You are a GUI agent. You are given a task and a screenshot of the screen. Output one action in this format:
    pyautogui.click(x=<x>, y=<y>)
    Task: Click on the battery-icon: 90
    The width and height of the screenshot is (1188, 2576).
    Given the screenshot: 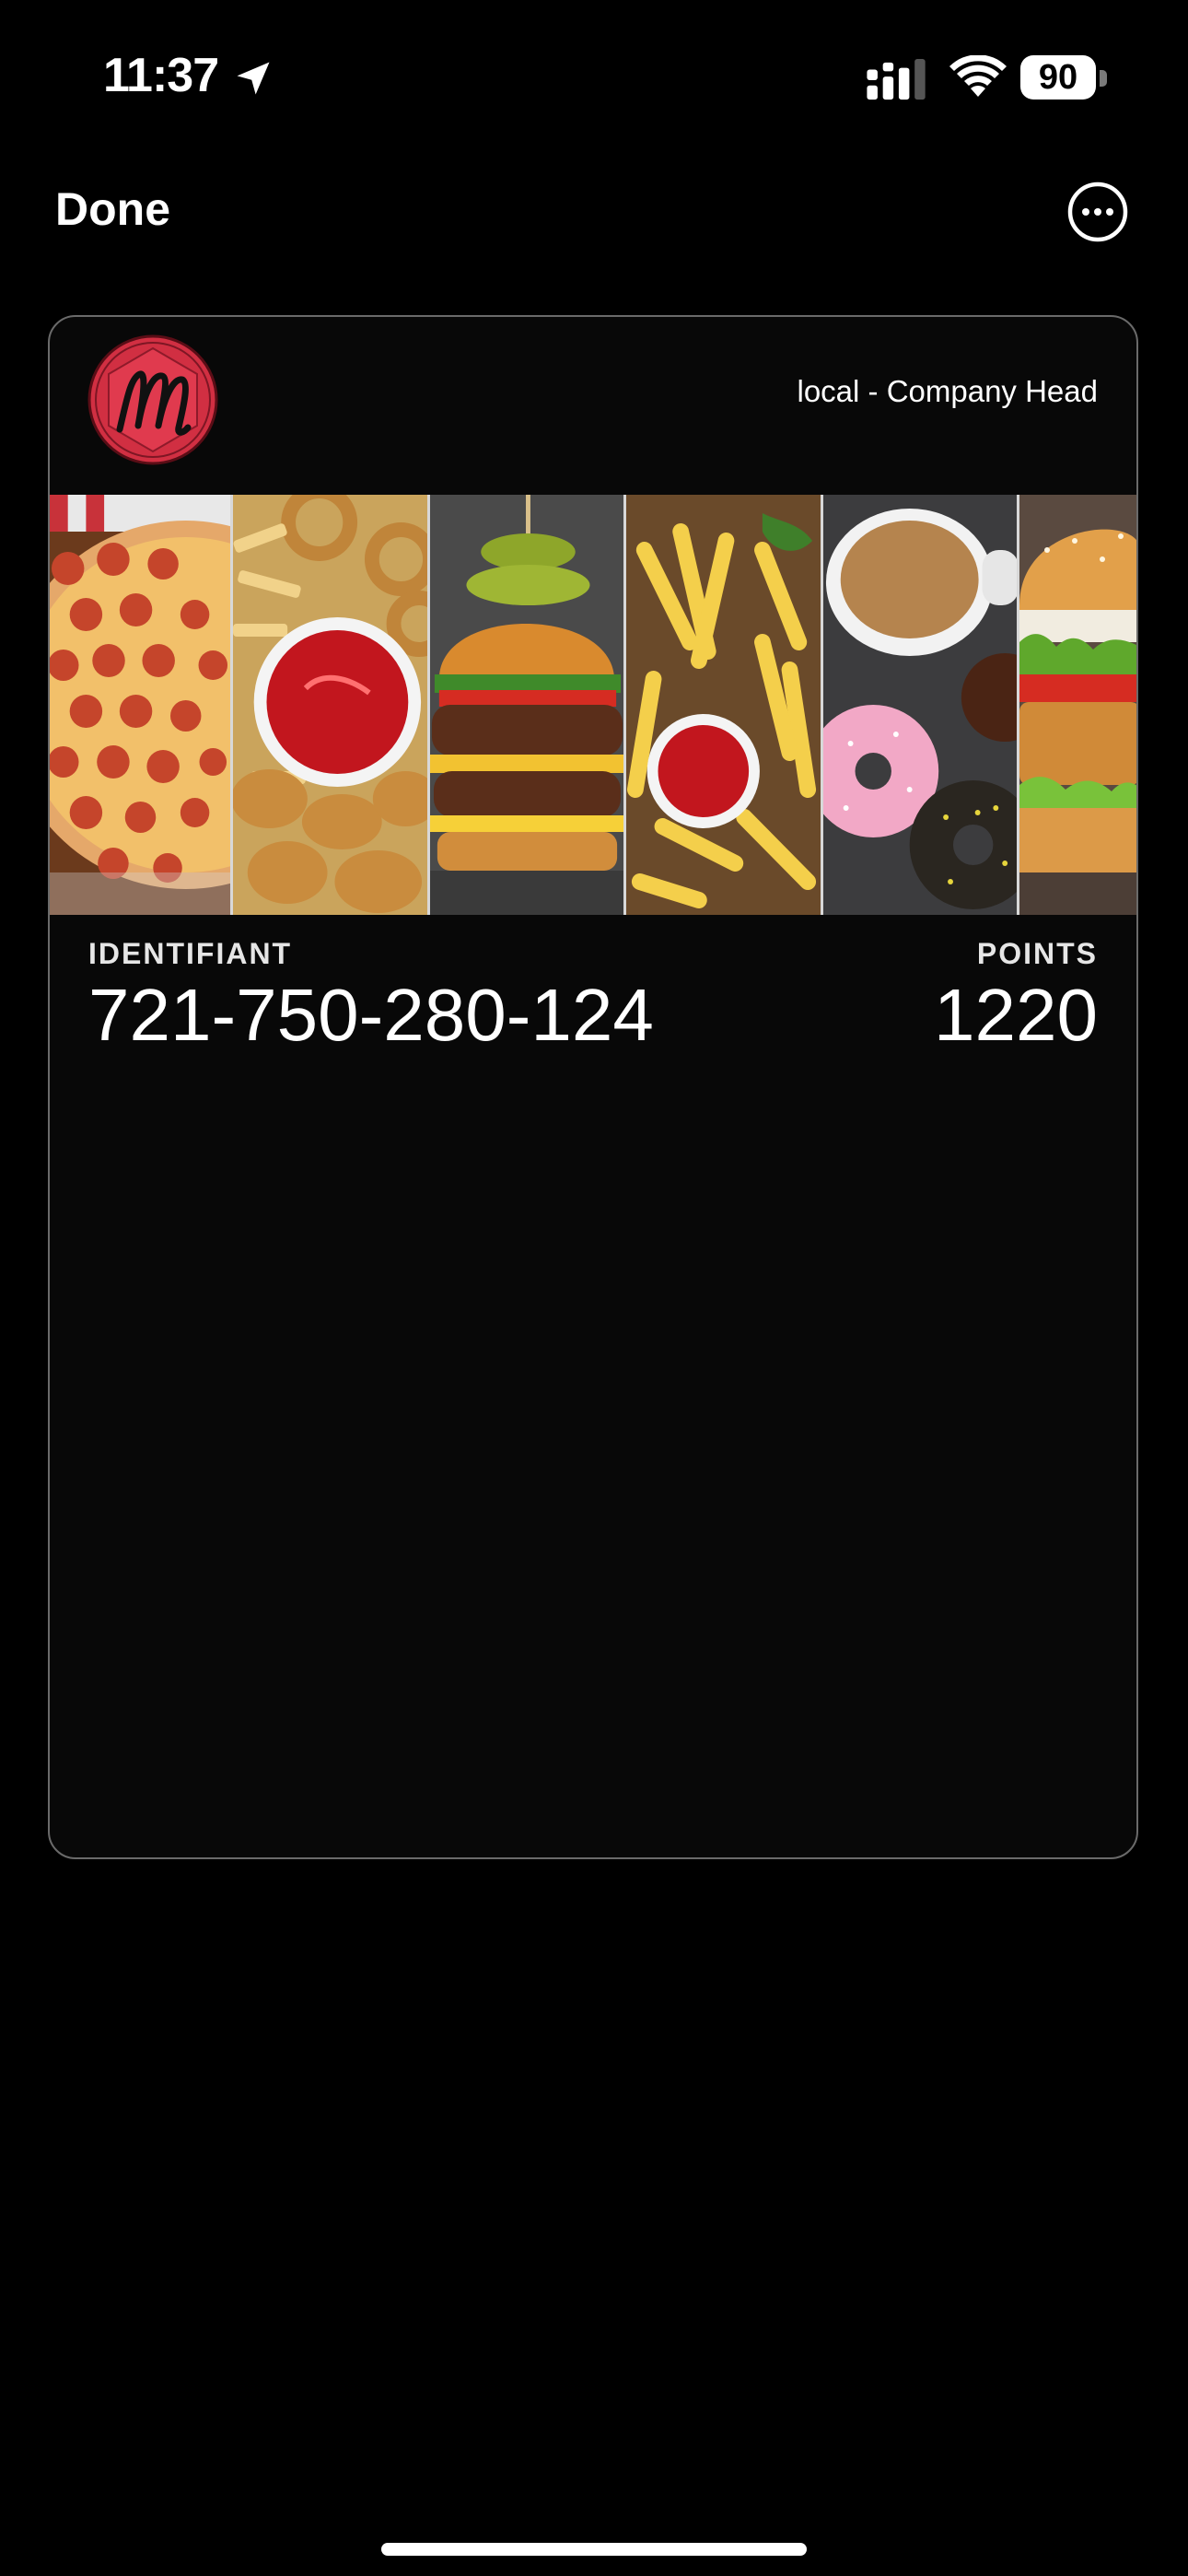 What is the action you would take?
    pyautogui.click(x=1064, y=78)
    